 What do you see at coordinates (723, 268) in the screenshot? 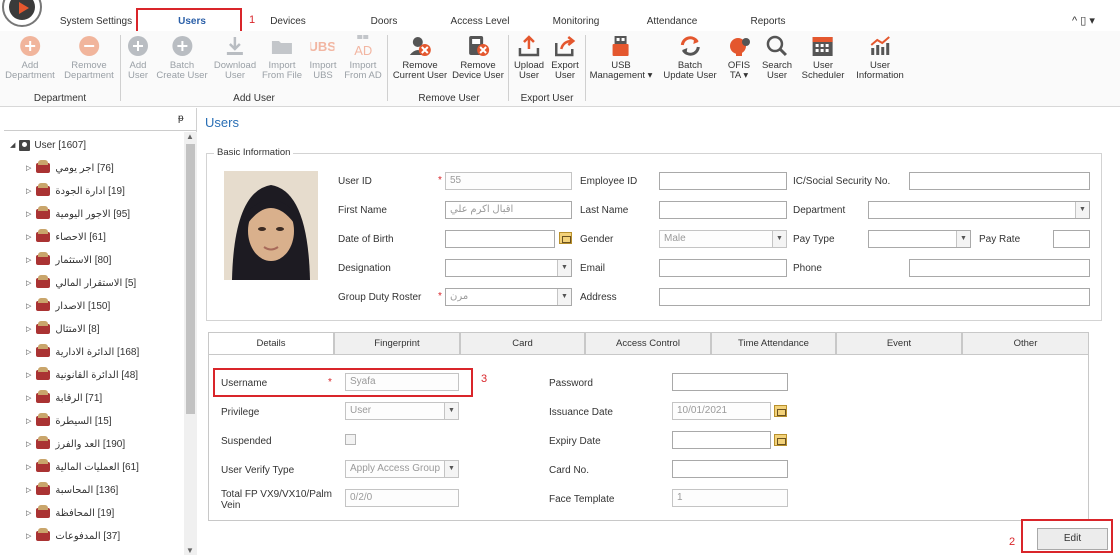
I see `email-field` at bounding box center [723, 268].